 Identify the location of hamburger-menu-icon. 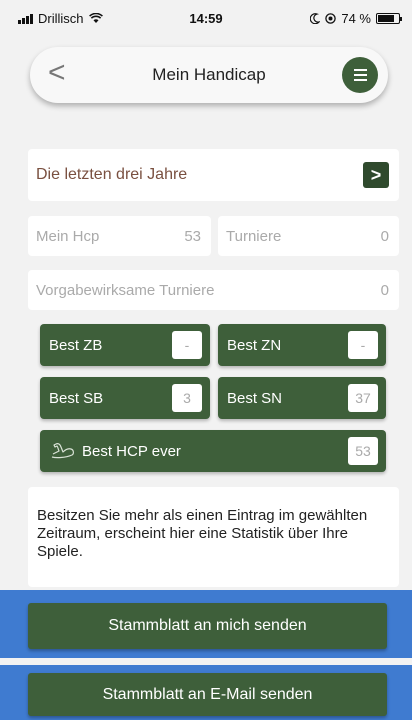
(360, 75).